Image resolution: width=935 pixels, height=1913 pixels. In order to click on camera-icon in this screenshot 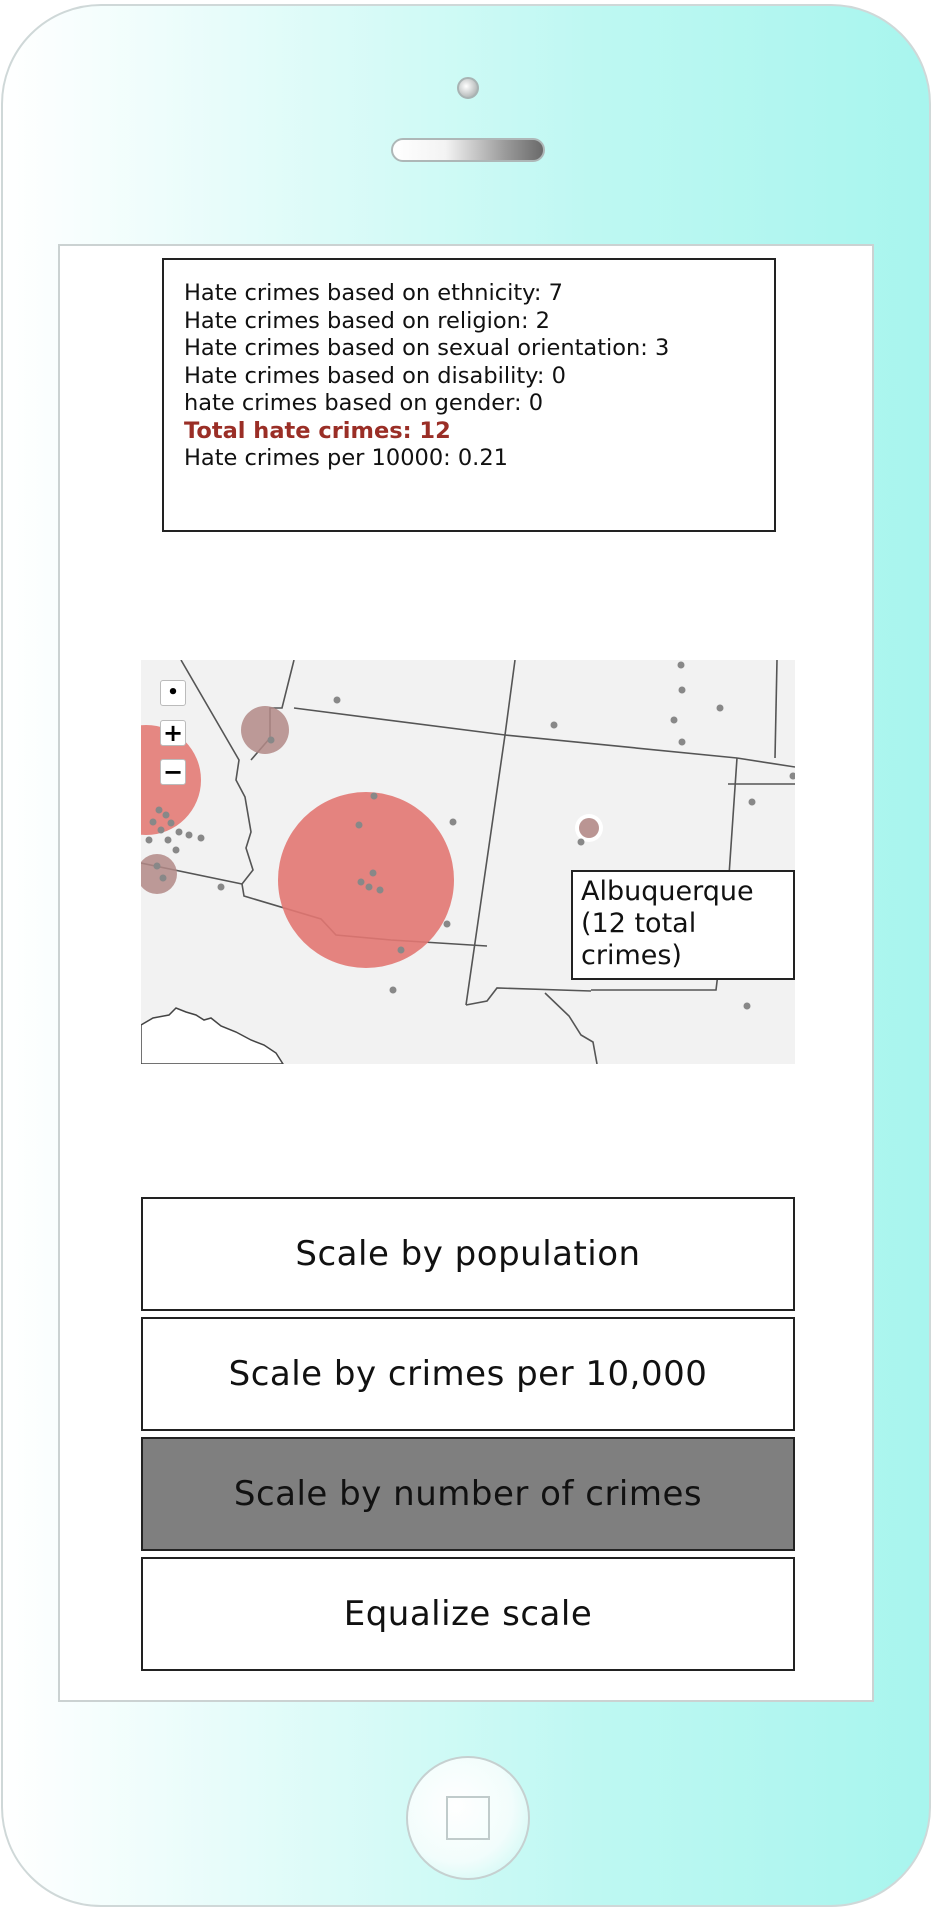, I will do `click(468, 88)`.